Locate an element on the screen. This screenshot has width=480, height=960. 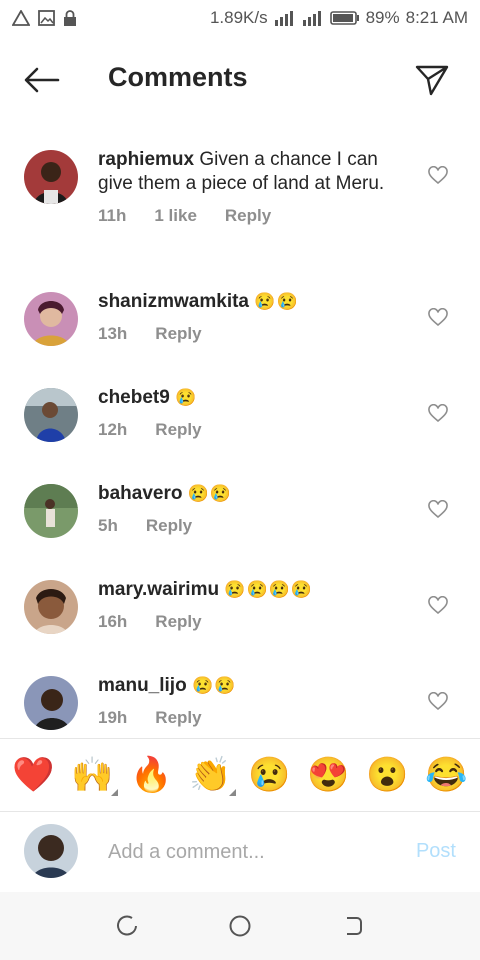
net-speed: 1.89K/s is located at coordinates (238, 17).